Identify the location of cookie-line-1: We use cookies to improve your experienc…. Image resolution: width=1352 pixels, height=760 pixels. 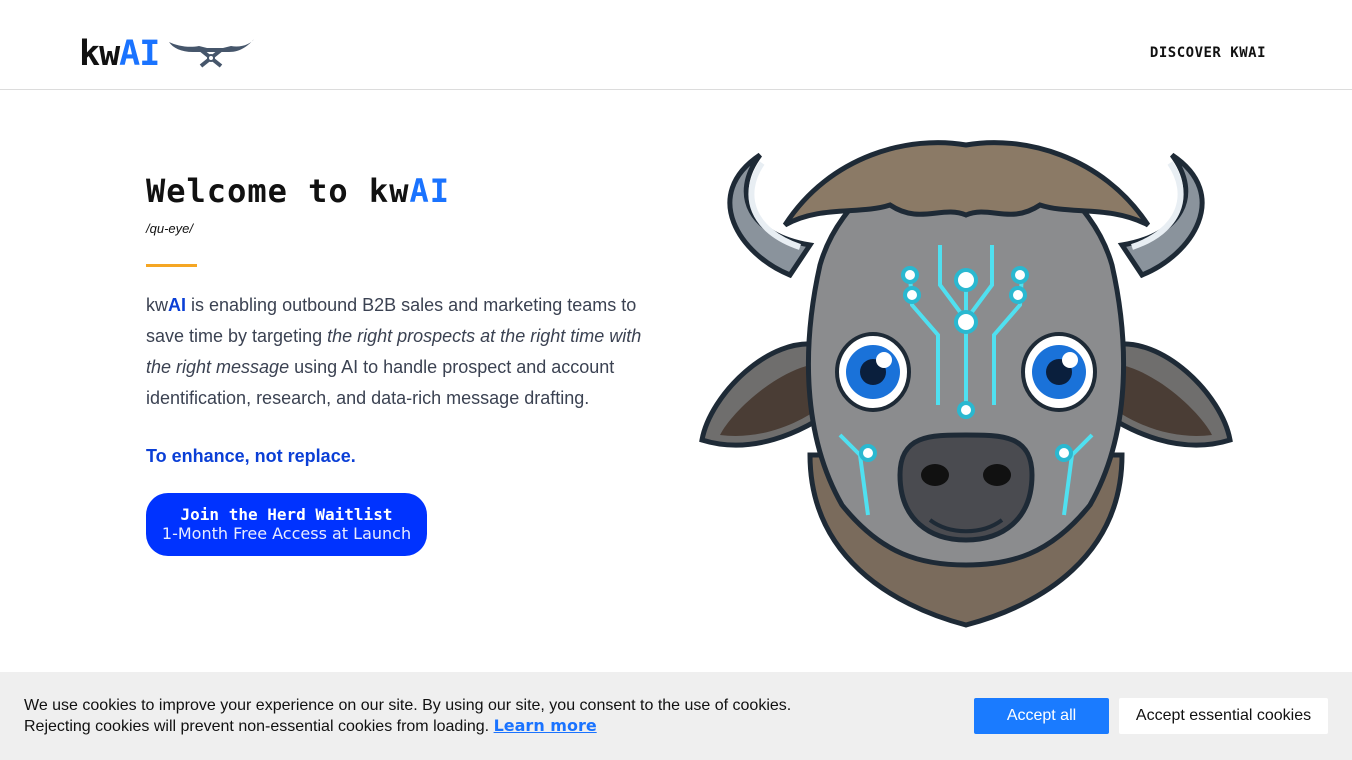
(408, 705).